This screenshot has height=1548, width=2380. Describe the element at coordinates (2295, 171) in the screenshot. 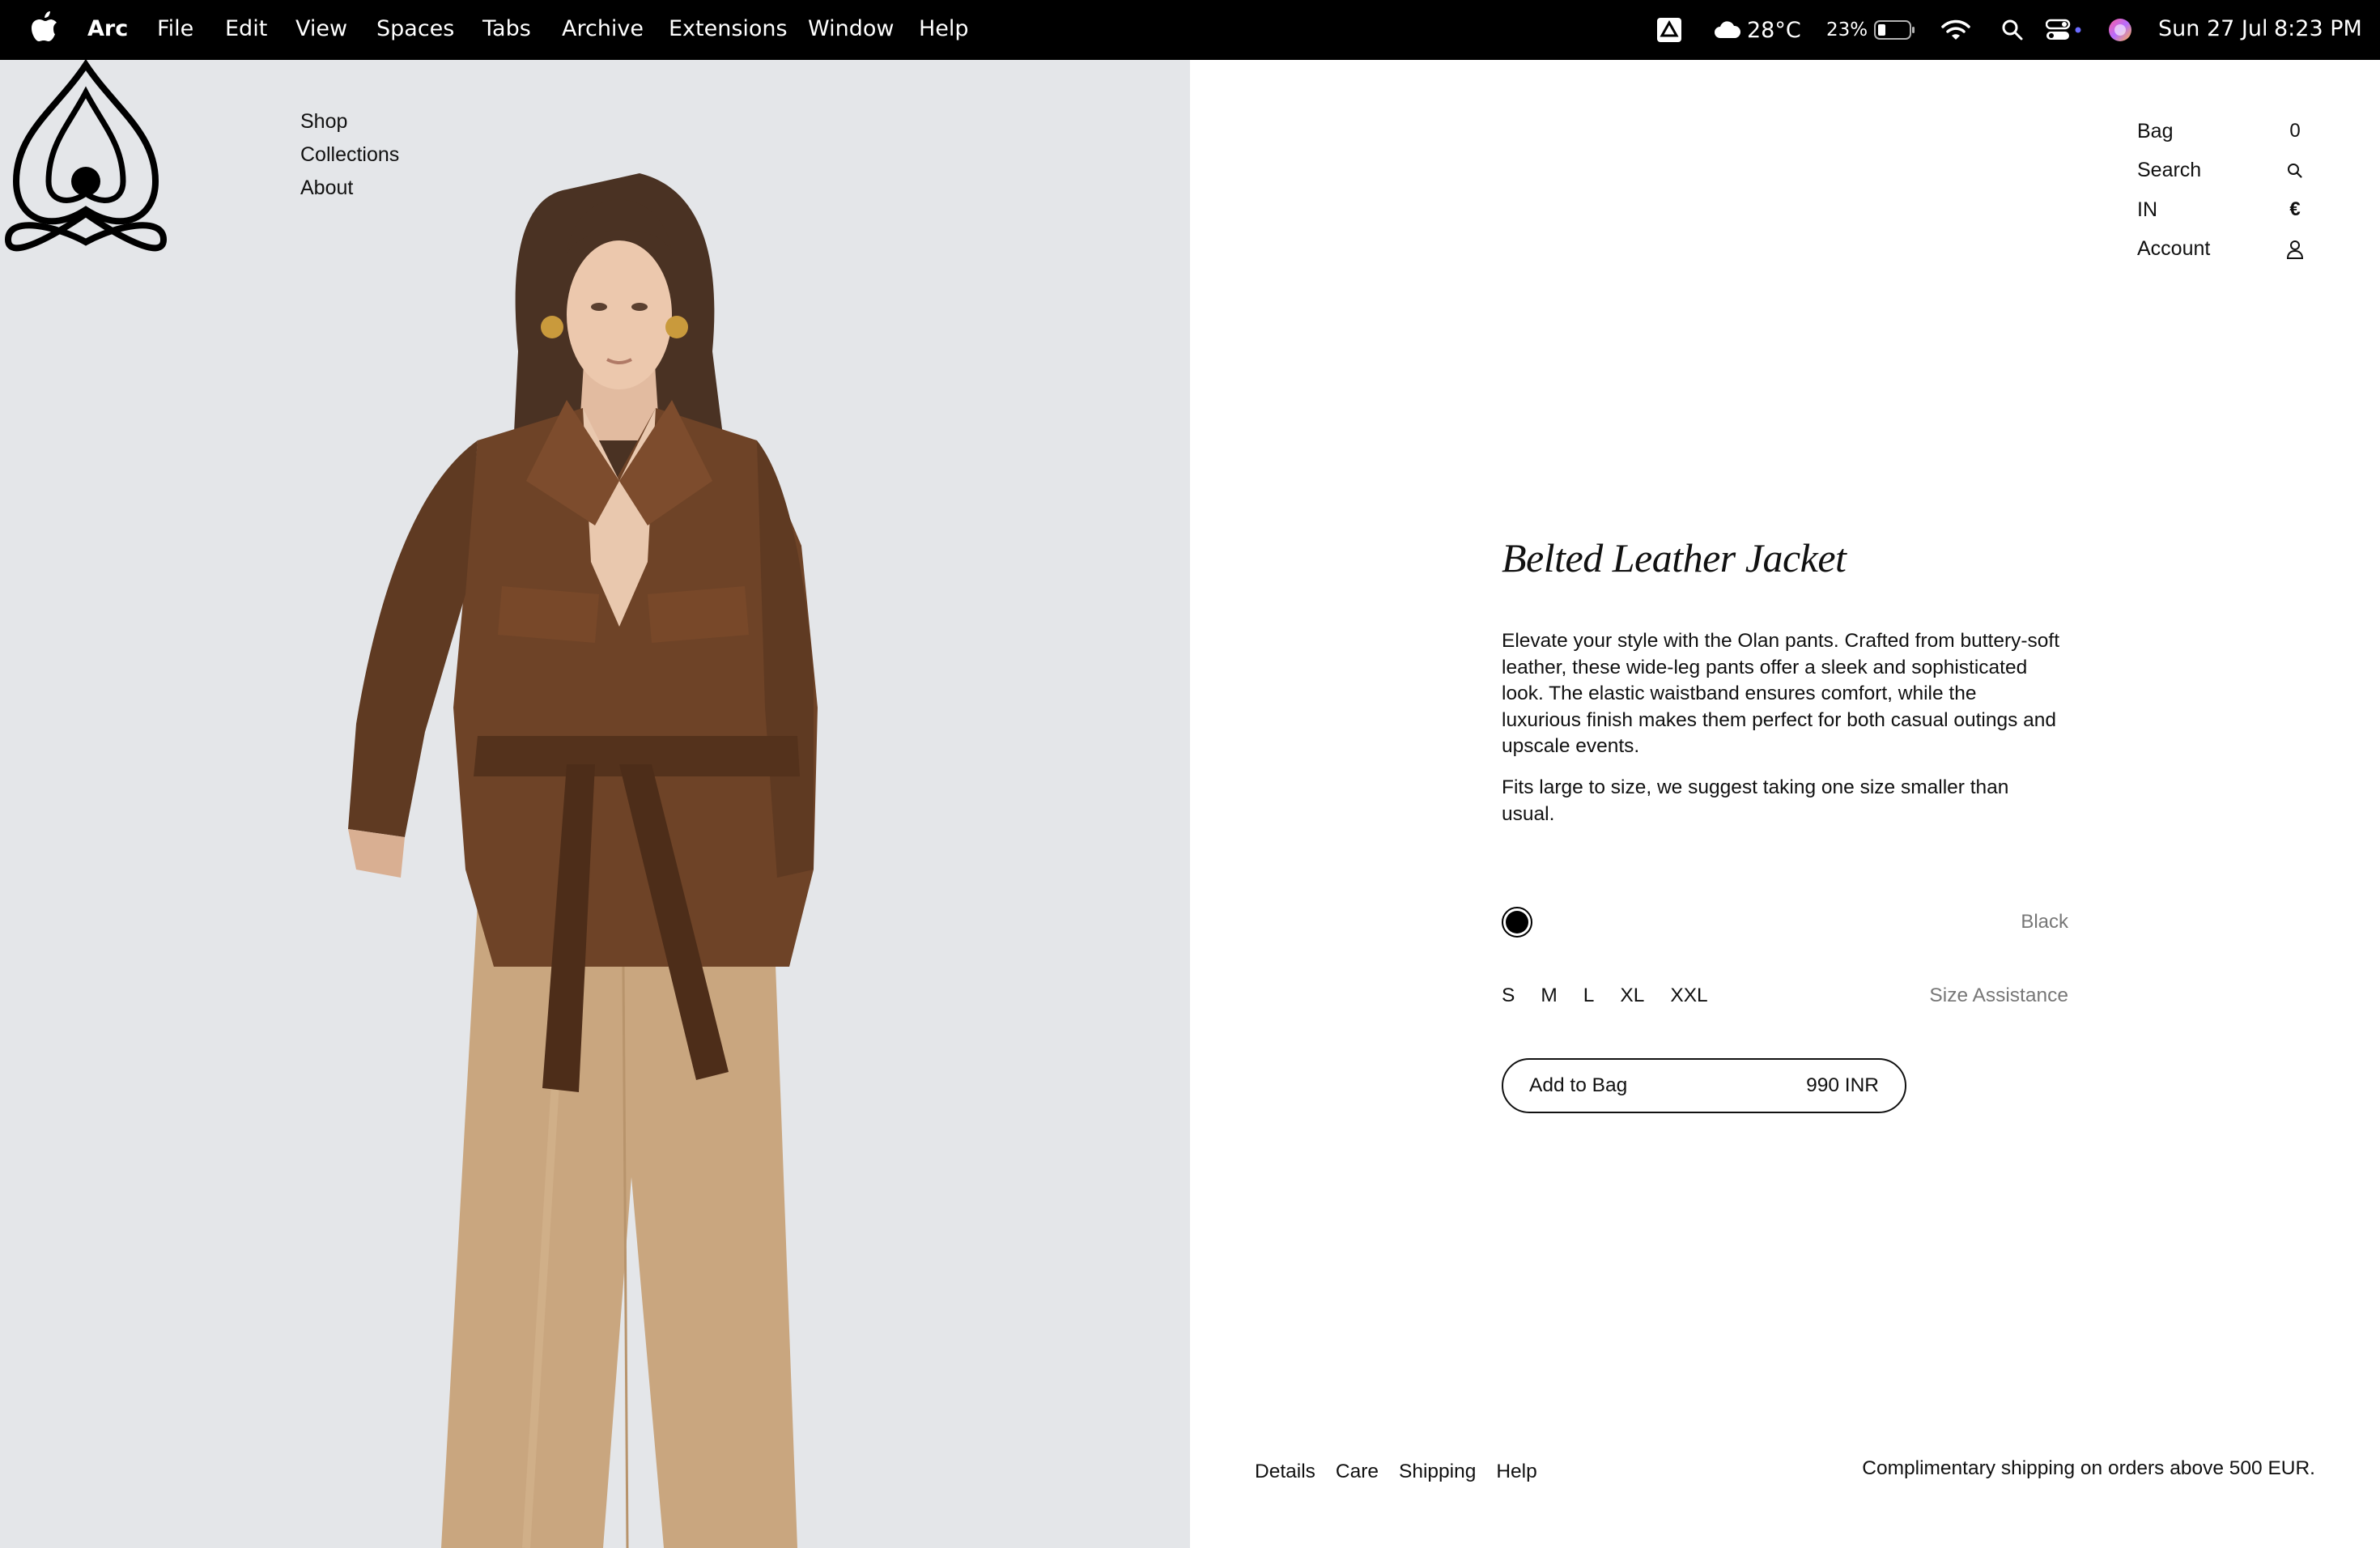

I see `search-icon` at that location.